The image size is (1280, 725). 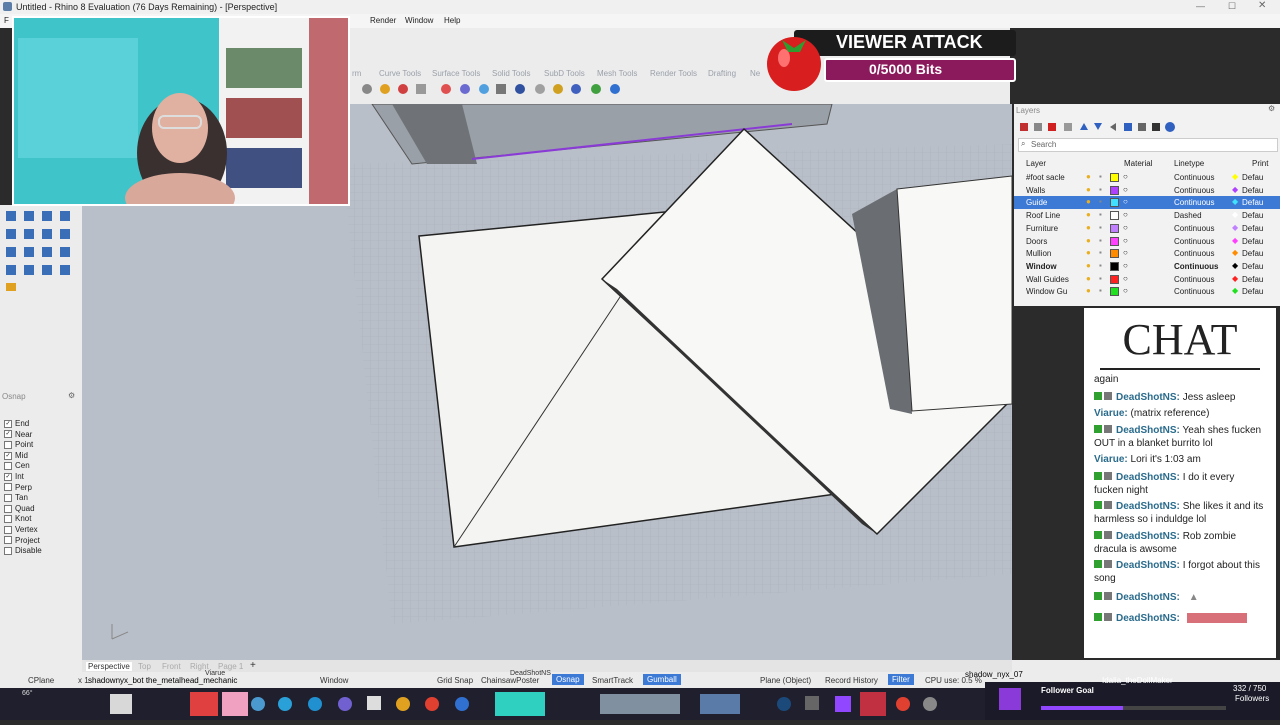 I want to click on layer-tool-icons, so click(x=1108, y=127).